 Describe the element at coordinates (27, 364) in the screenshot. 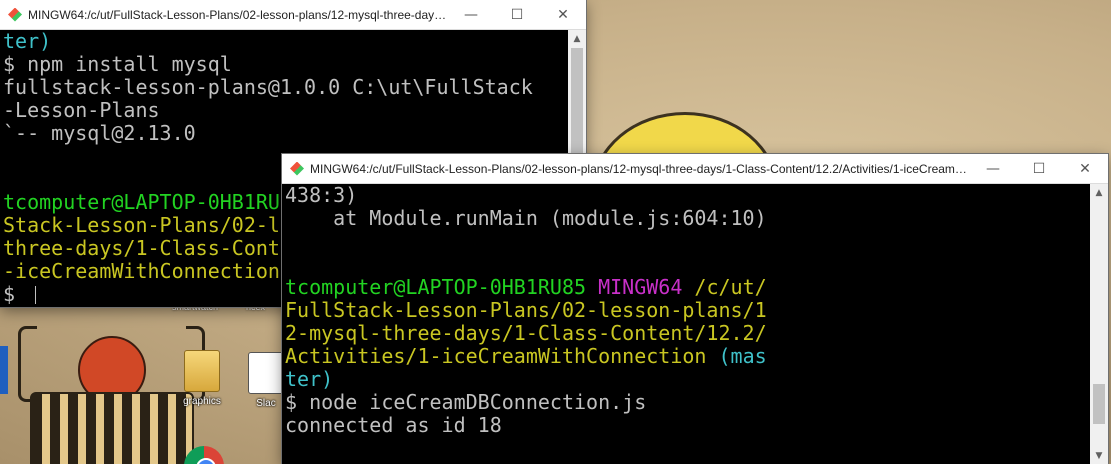

I see `wallpaper-figure-arm-left` at that location.